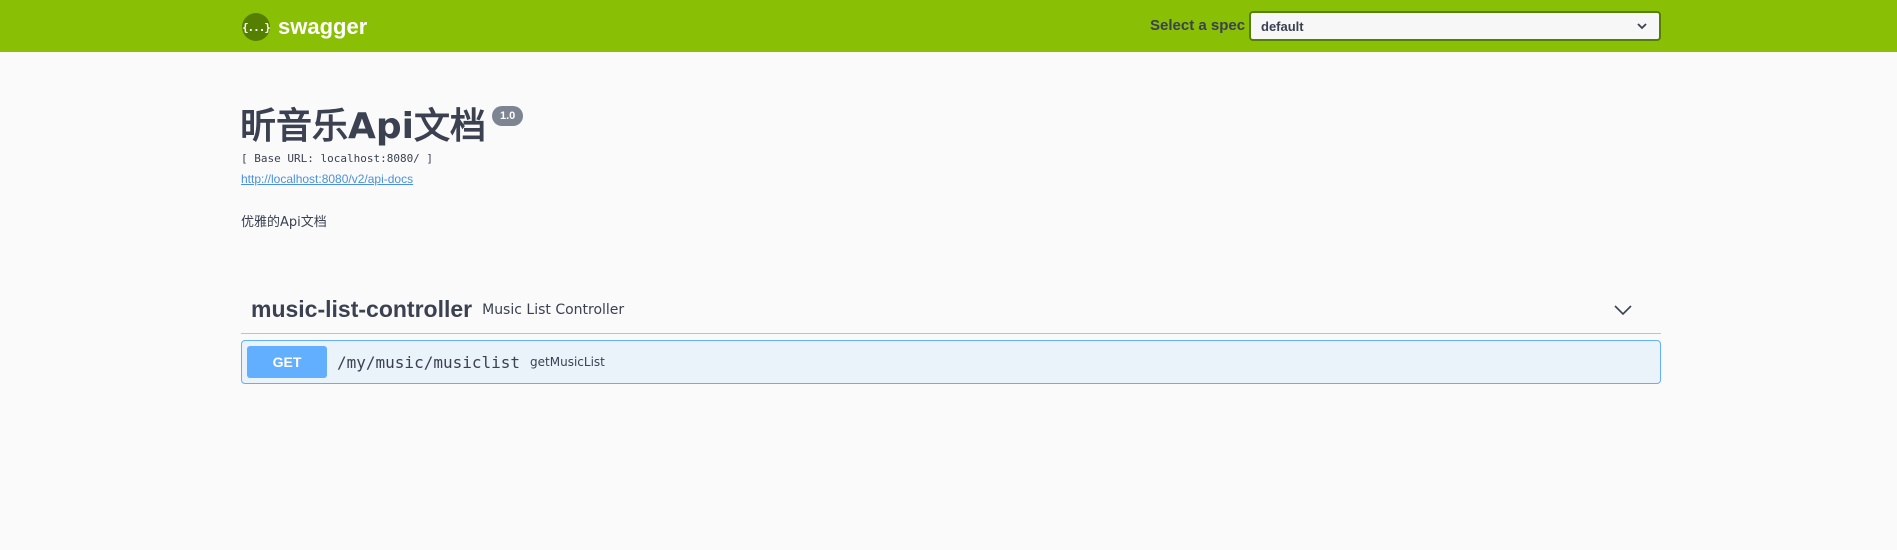  What do you see at coordinates (1455, 26) in the screenshot?
I see `spec-select: default` at bounding box center [1455, 26].